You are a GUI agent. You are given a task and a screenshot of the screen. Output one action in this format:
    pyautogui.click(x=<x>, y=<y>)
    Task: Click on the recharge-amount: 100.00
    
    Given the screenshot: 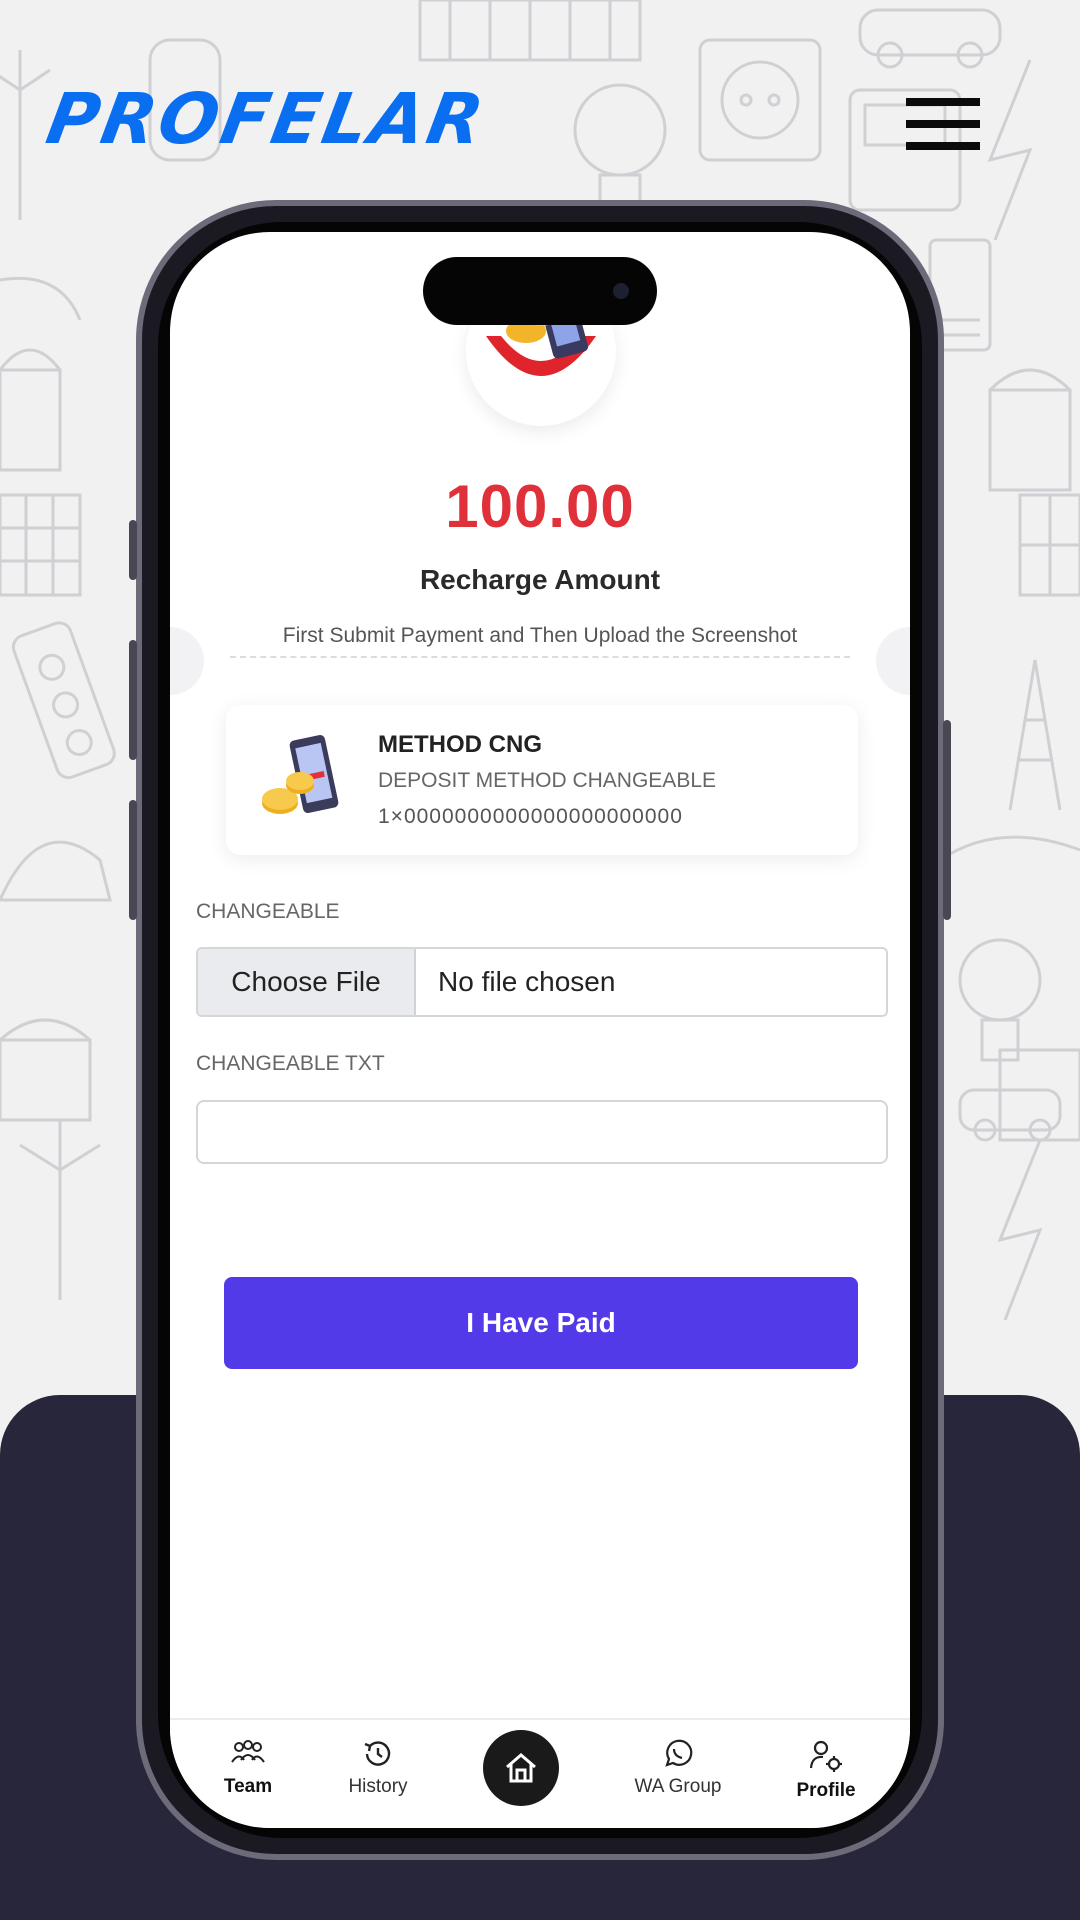 What is the action you would take?
    pyautogui.click(x=540, y=506)
    